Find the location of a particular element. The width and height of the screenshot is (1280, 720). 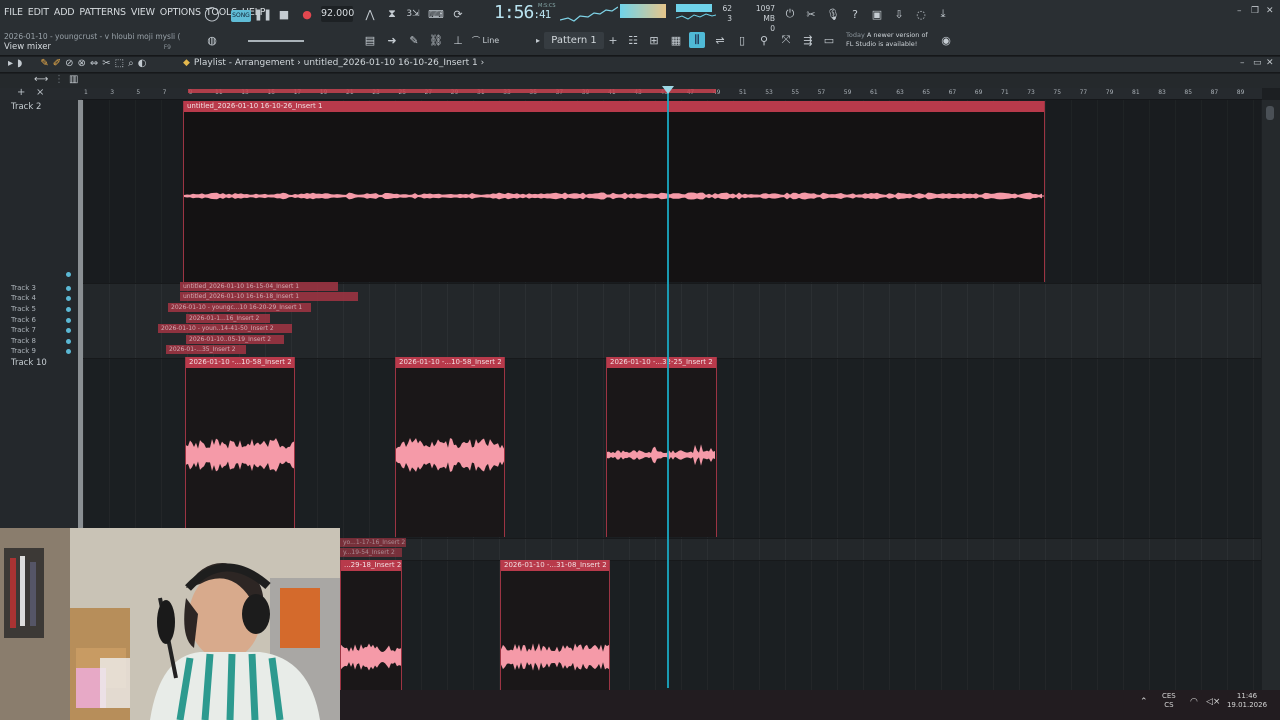

help-icon: ? is located at coordinates (855, 14).